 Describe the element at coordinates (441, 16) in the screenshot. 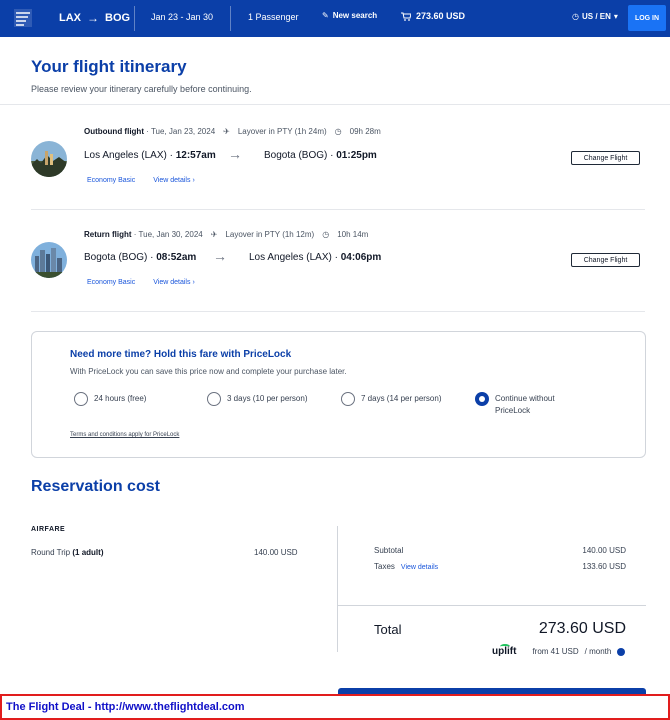

I see `cart-total: 273.60 USD` at that location.